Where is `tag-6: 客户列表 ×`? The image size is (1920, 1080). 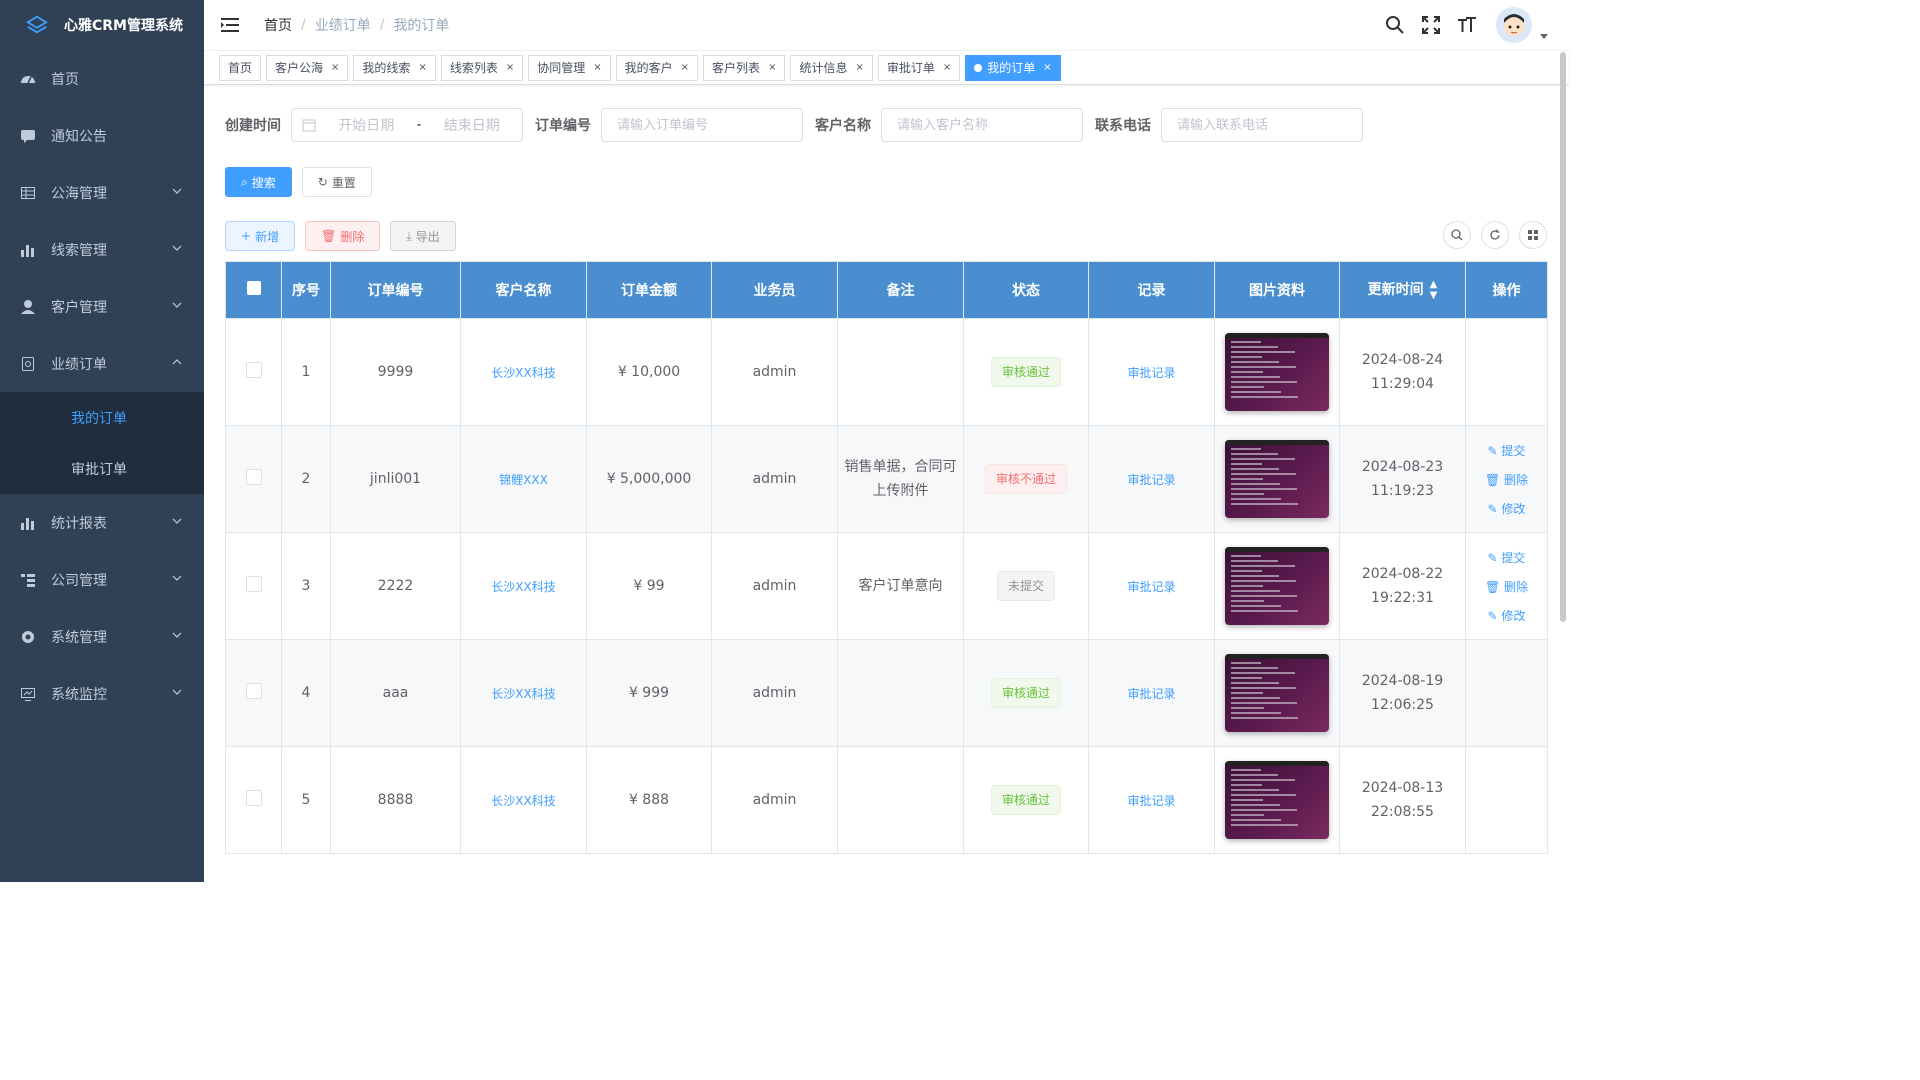 tag-6: 客户列表 × is located at coordinates (744, 67).